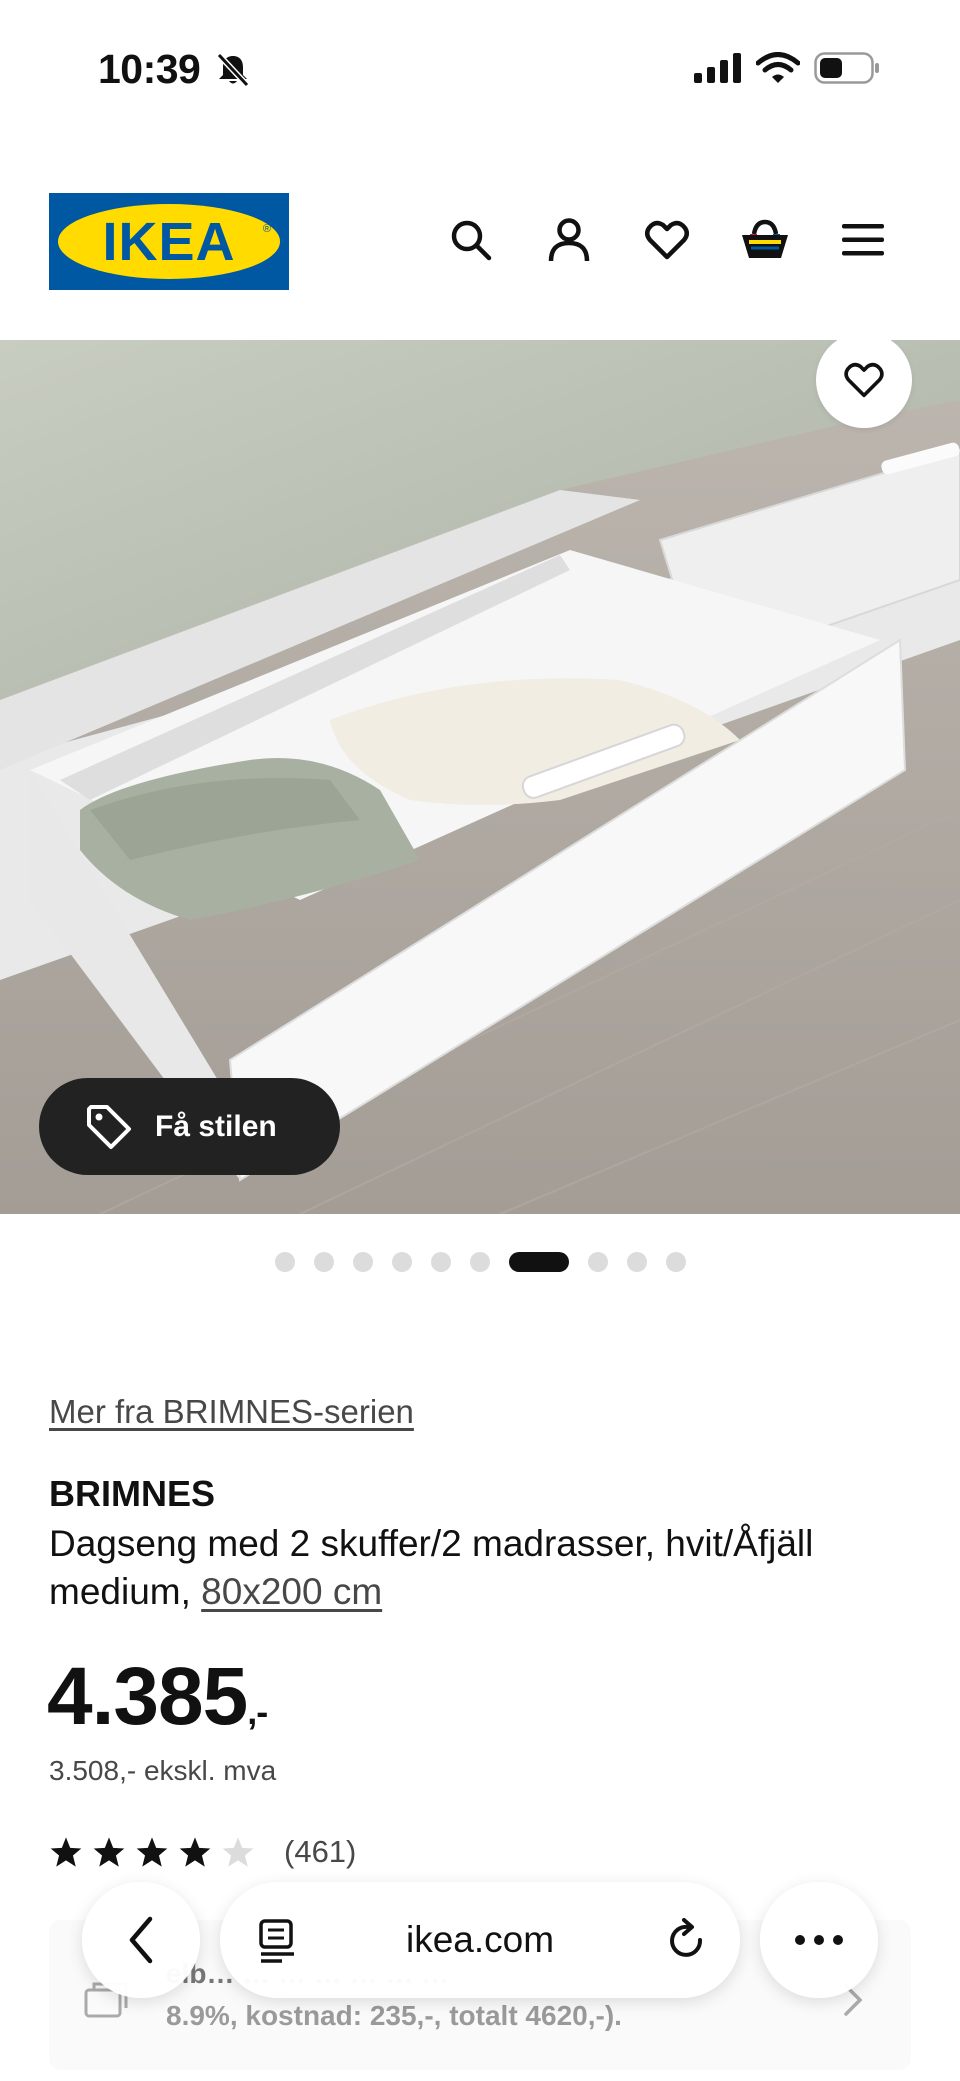 This screenshot has height=2081, width=960. What do you see at coordinates (257, 1711) in the screenshot?
I see `price-suffix: ,-` at bounding box center [257, 1711].